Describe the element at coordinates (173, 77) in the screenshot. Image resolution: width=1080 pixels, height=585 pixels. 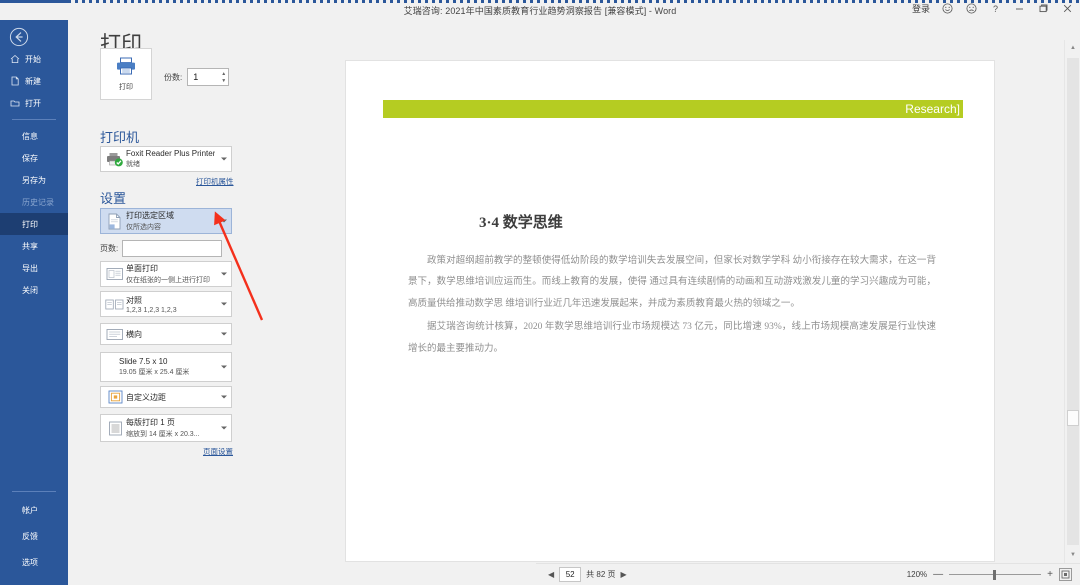
I see `copies-label: 份数:` at that location.